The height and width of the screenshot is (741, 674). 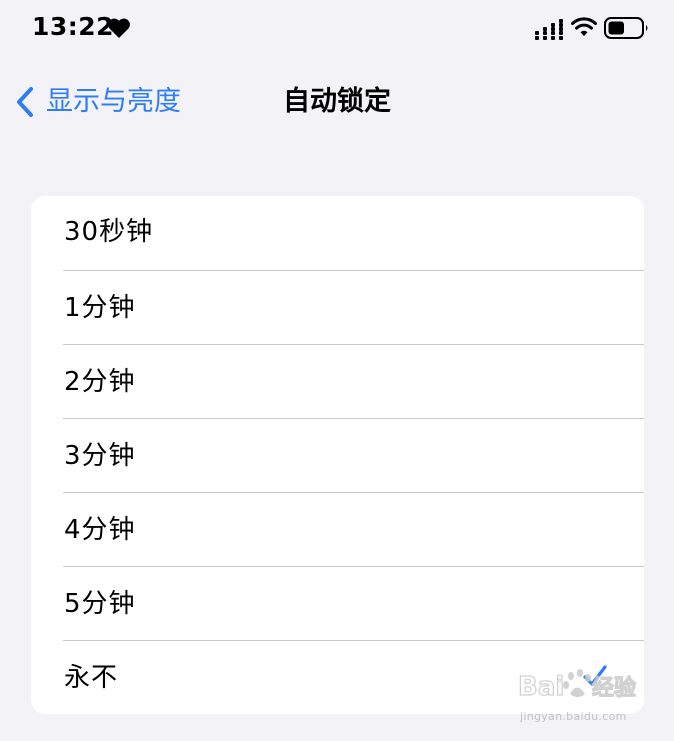 What do you see at coordinates (100, 530) in the screenshot?
I see `option-label: 4分钟` at bounding box center [100, 530].